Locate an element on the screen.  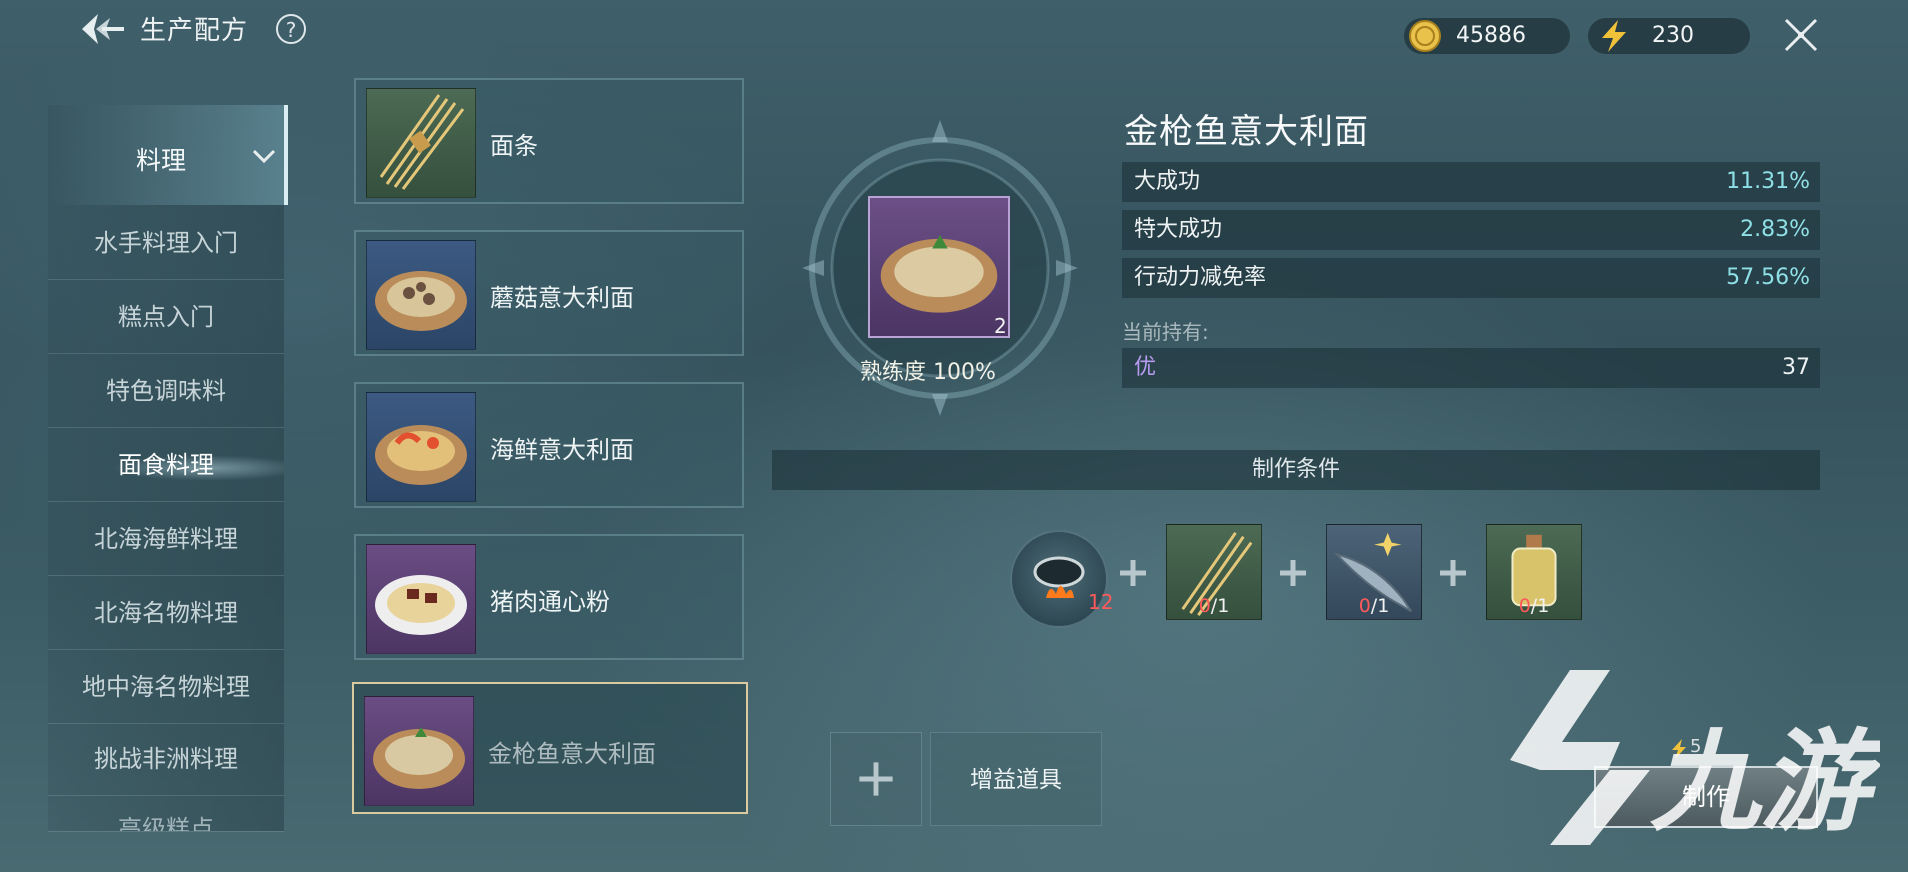
gold-value: 45886 is located at coordinates (1491, 35).